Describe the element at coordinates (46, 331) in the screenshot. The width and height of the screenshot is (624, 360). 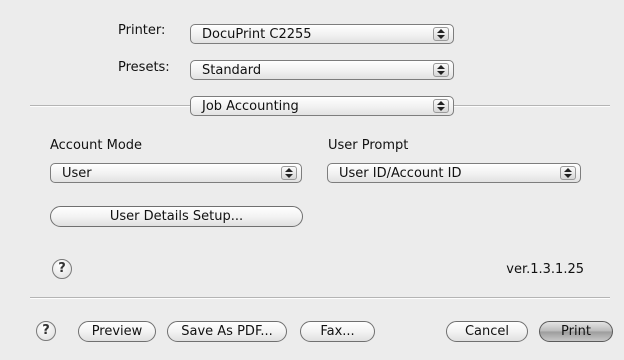
I see `footer-help-icon: ?` at that location.